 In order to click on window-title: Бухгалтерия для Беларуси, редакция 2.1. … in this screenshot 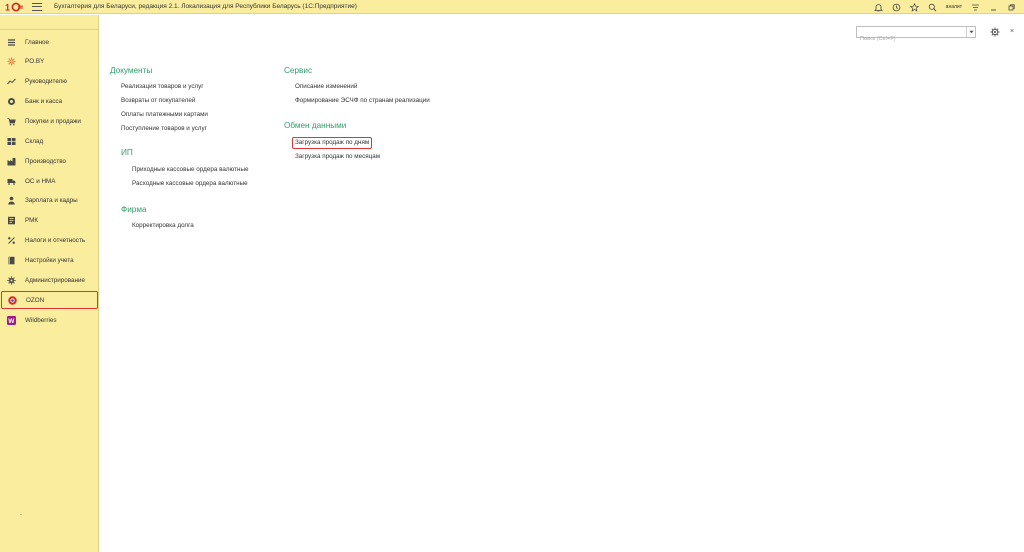, I will do `click(205, 6)`.